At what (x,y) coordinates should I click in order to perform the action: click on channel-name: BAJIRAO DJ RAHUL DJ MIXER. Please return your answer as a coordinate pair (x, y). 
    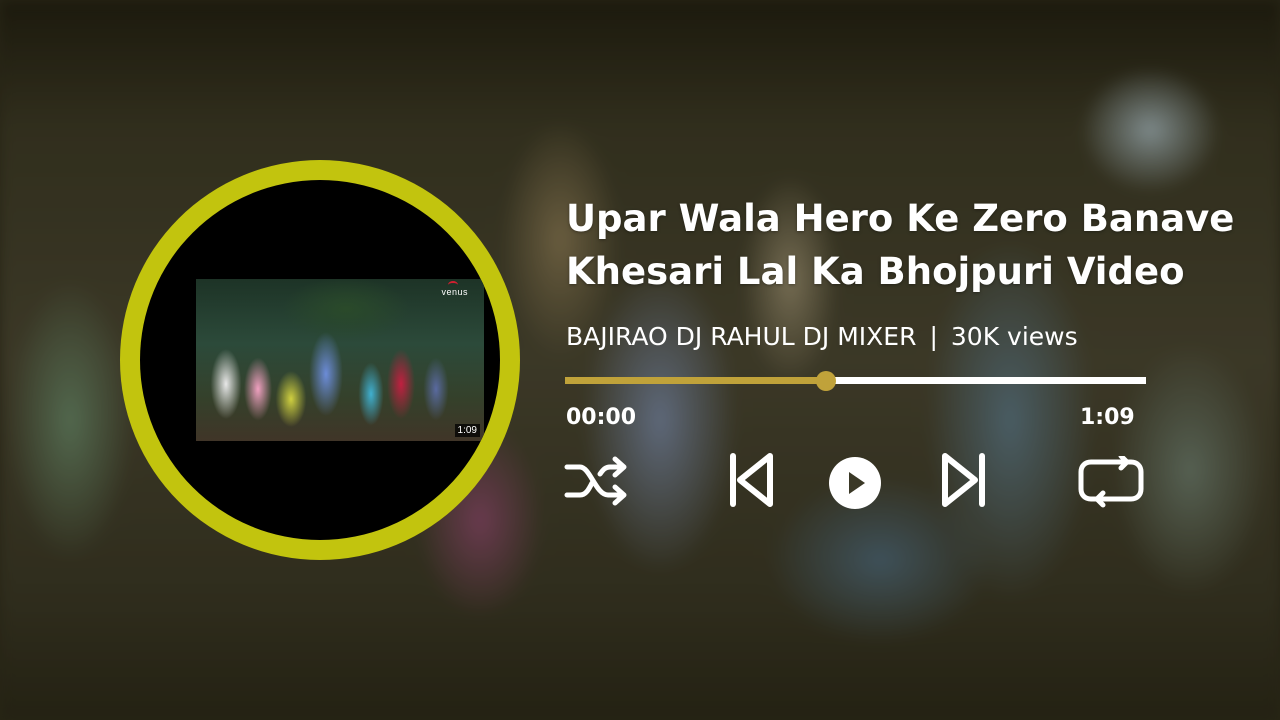
    Looking at the image, I should click on (741, 336).